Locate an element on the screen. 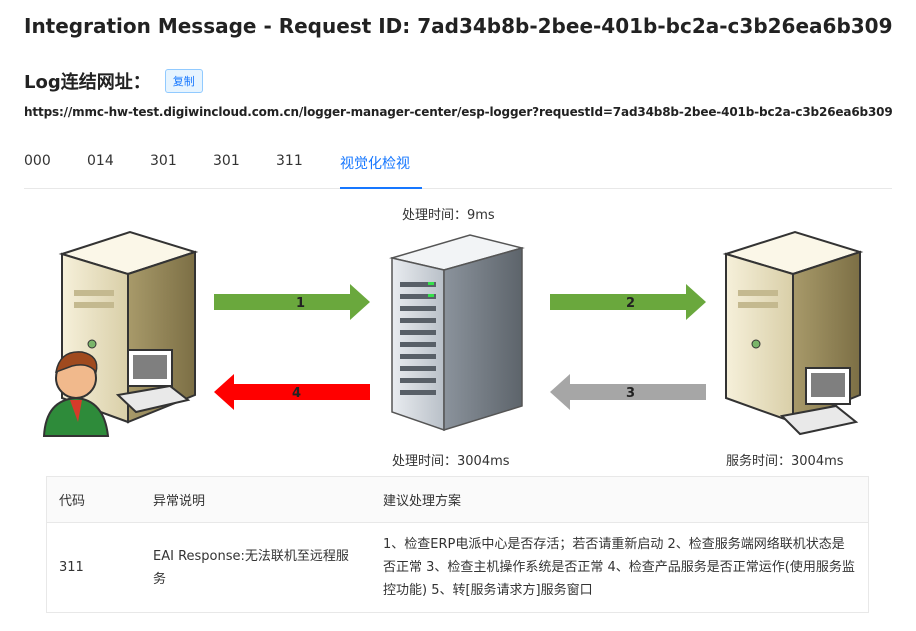  arrow-1-label: 1 is located at coordinates (300, 303).